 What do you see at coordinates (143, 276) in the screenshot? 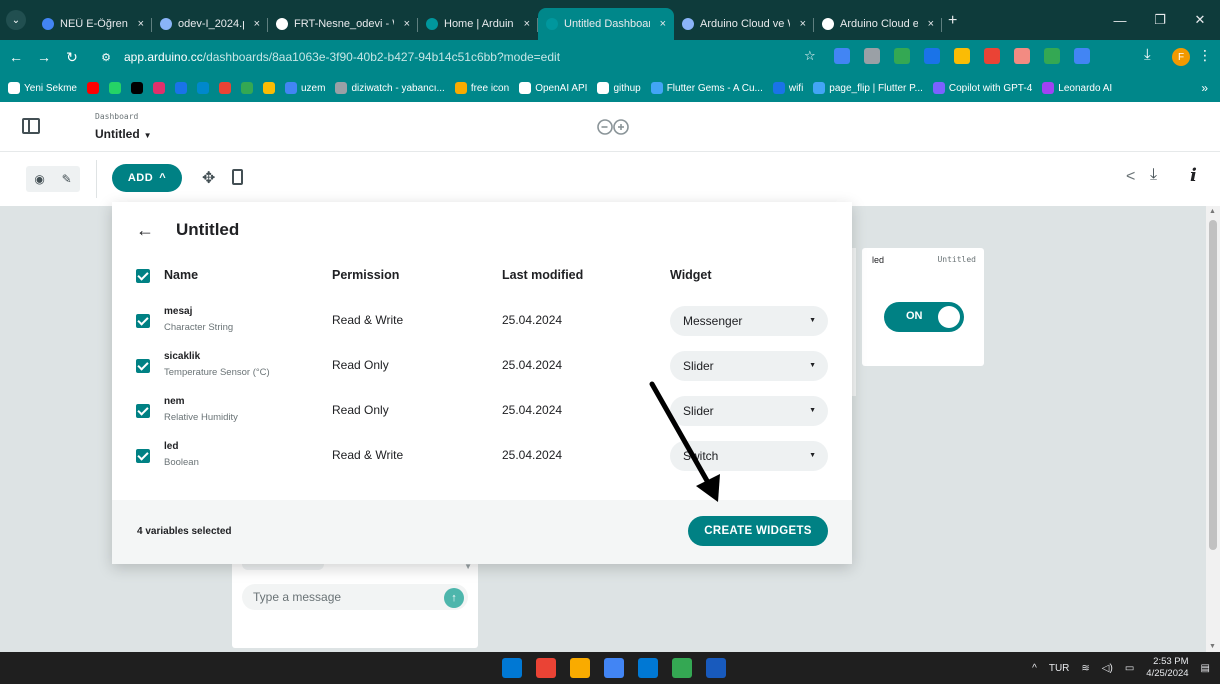
I see `select-all-checkbox` at bounding box center [143, 276].